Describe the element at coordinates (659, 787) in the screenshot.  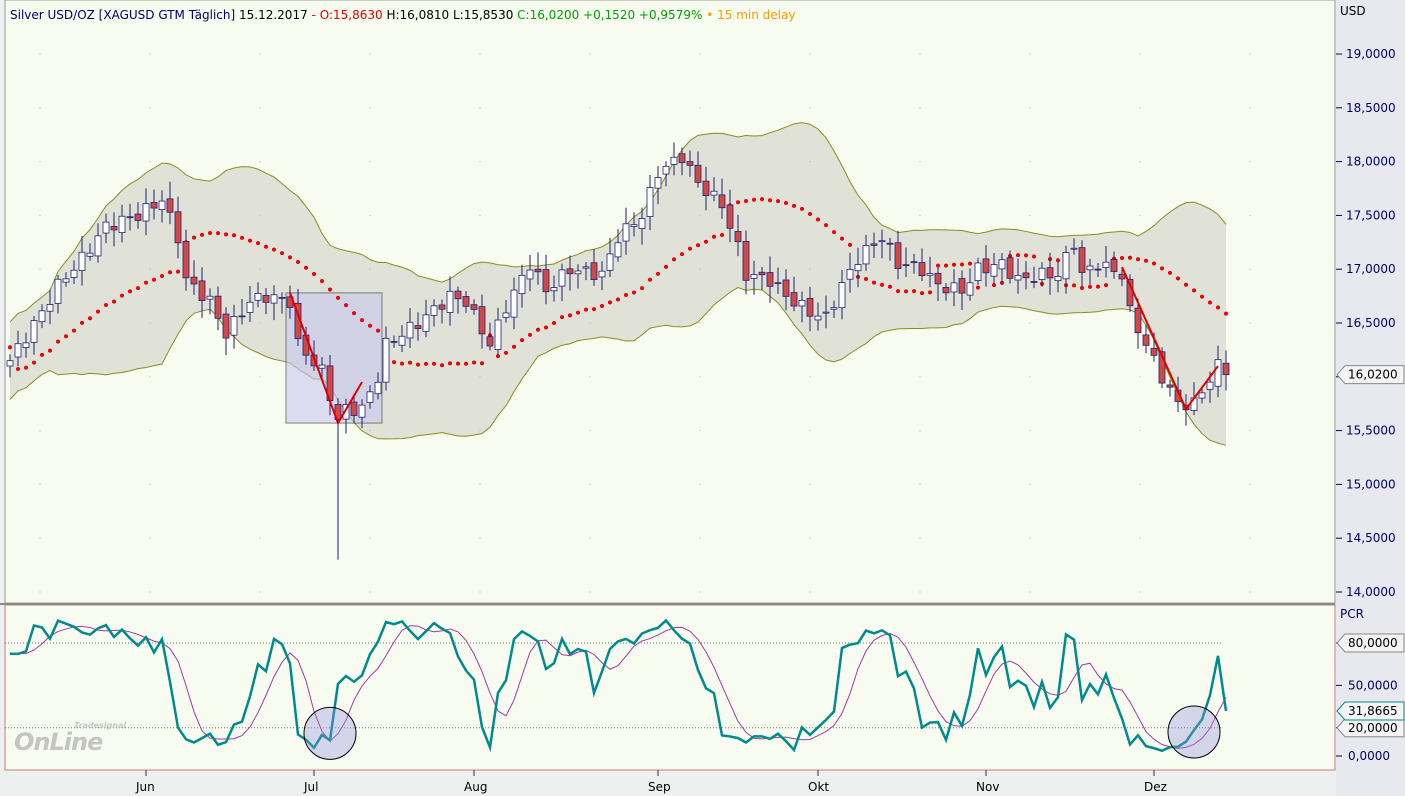
I see `x-tick-label: Sep` at that location.